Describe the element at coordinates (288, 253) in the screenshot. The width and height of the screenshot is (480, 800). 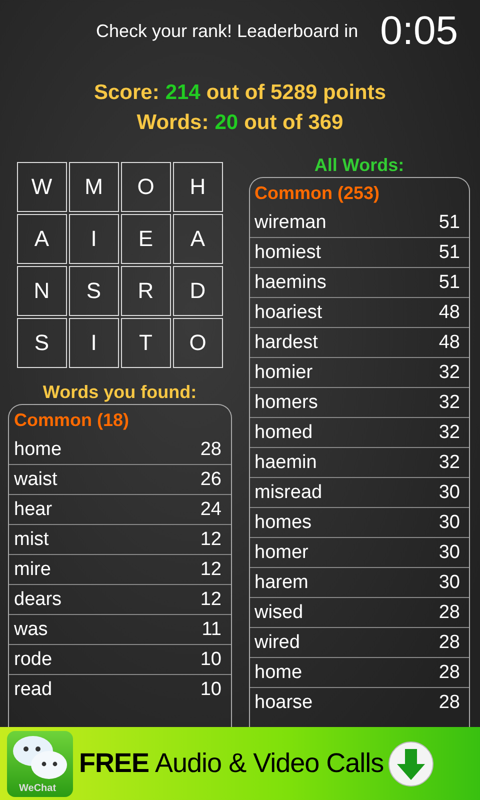
I see `word: homiest` at that location.